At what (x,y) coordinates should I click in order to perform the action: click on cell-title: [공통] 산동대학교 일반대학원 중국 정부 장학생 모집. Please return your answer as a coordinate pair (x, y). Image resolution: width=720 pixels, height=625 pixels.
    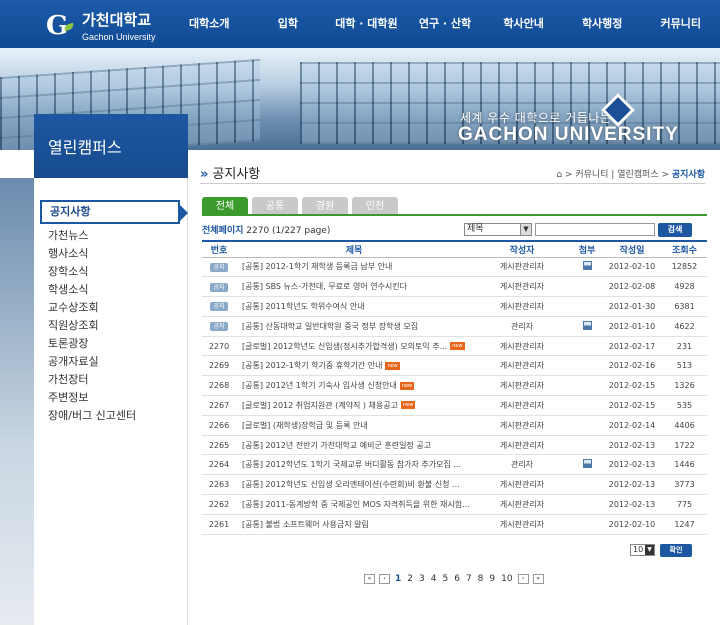
    Looking at the image, I should click on (354, 326).